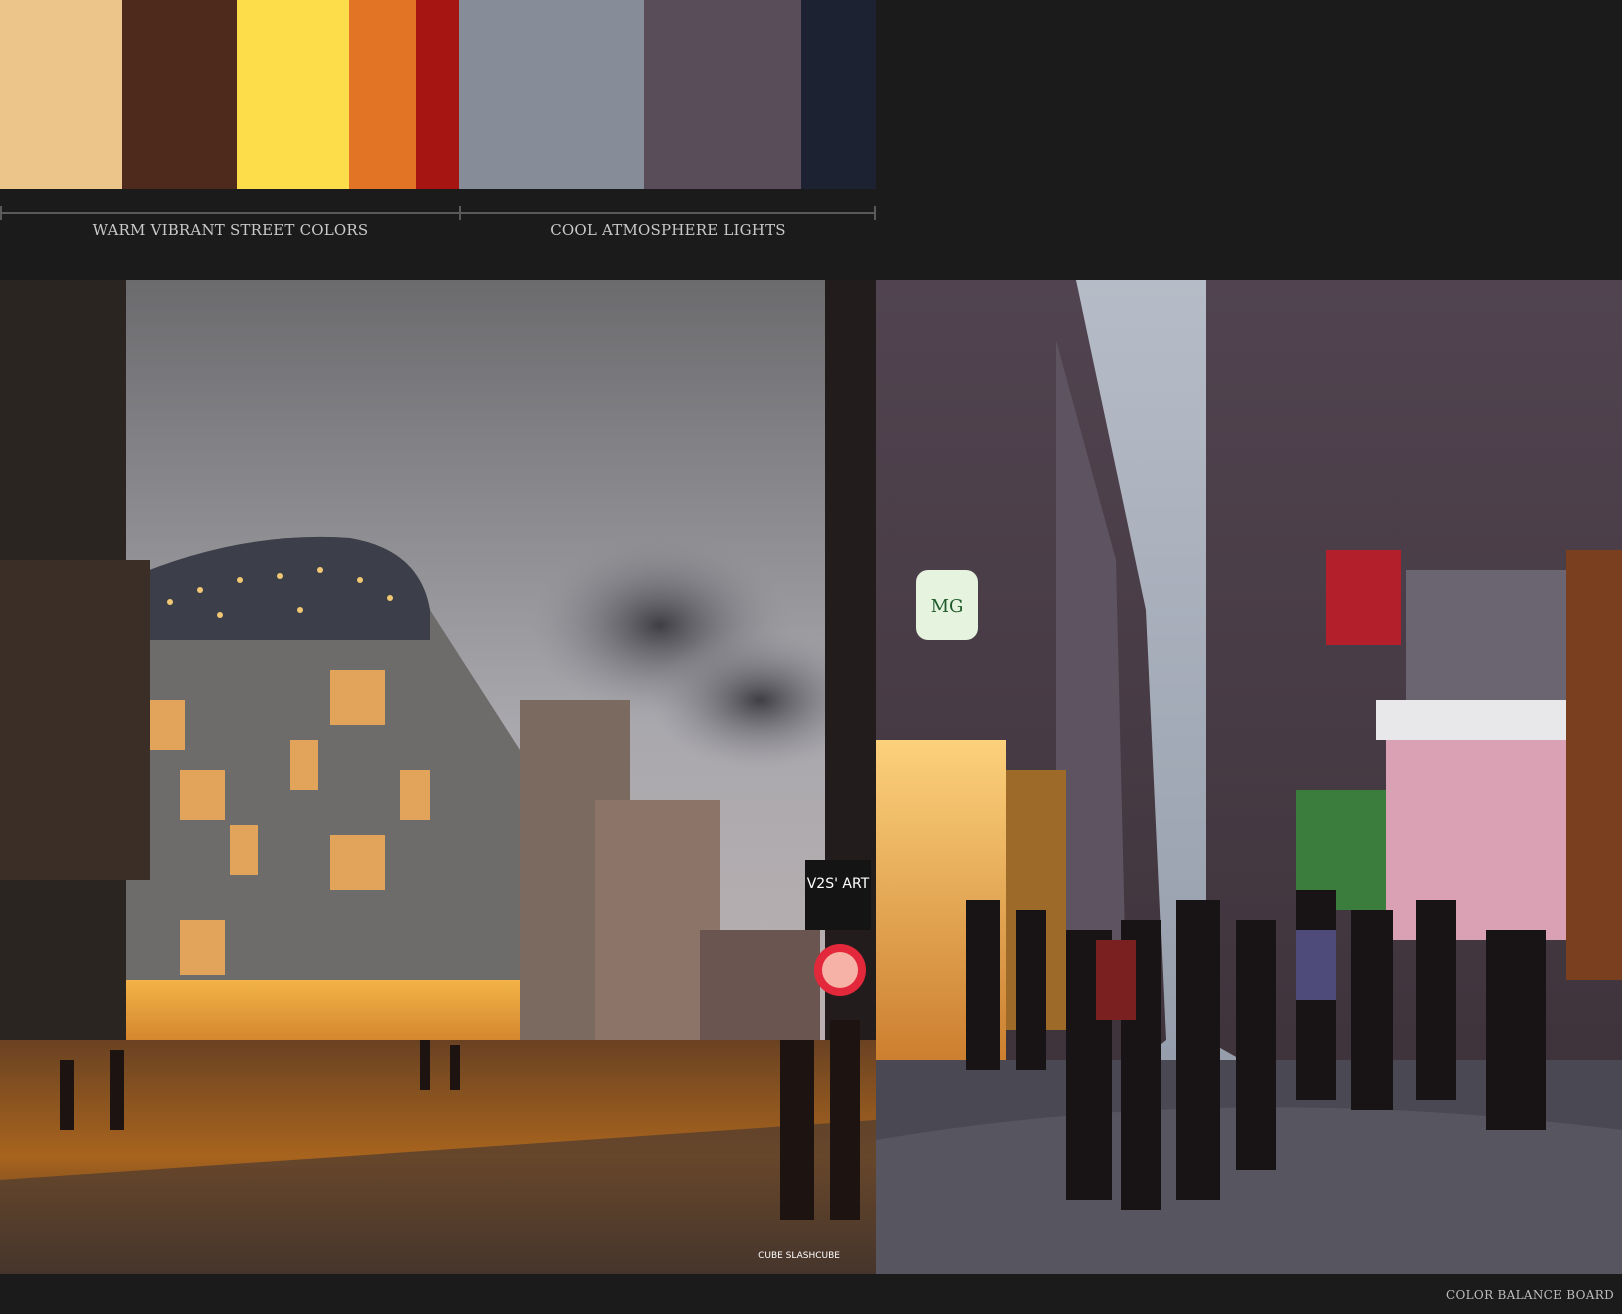  What do you see at coordinates (667, 213) in the screenshot?
I see `cool-group-bracket` at bounding box center [667, 213].